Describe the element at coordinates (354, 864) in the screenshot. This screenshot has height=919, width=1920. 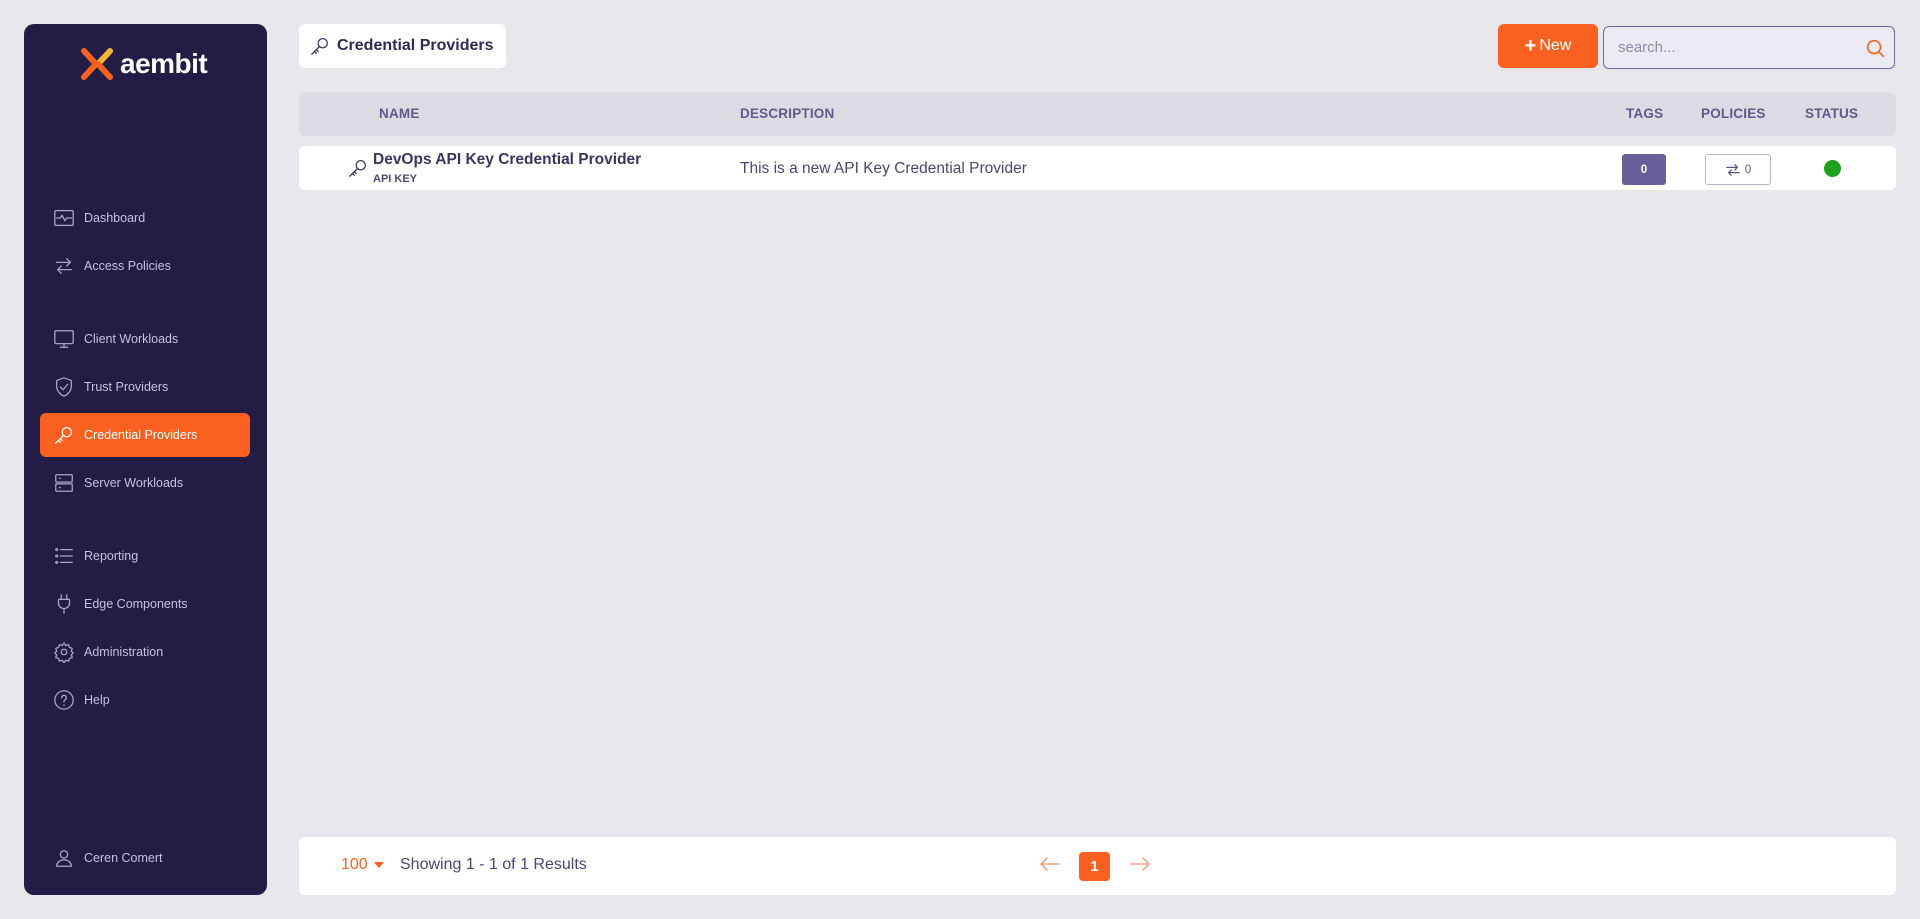
I see `per-page-value: 100` at that location.